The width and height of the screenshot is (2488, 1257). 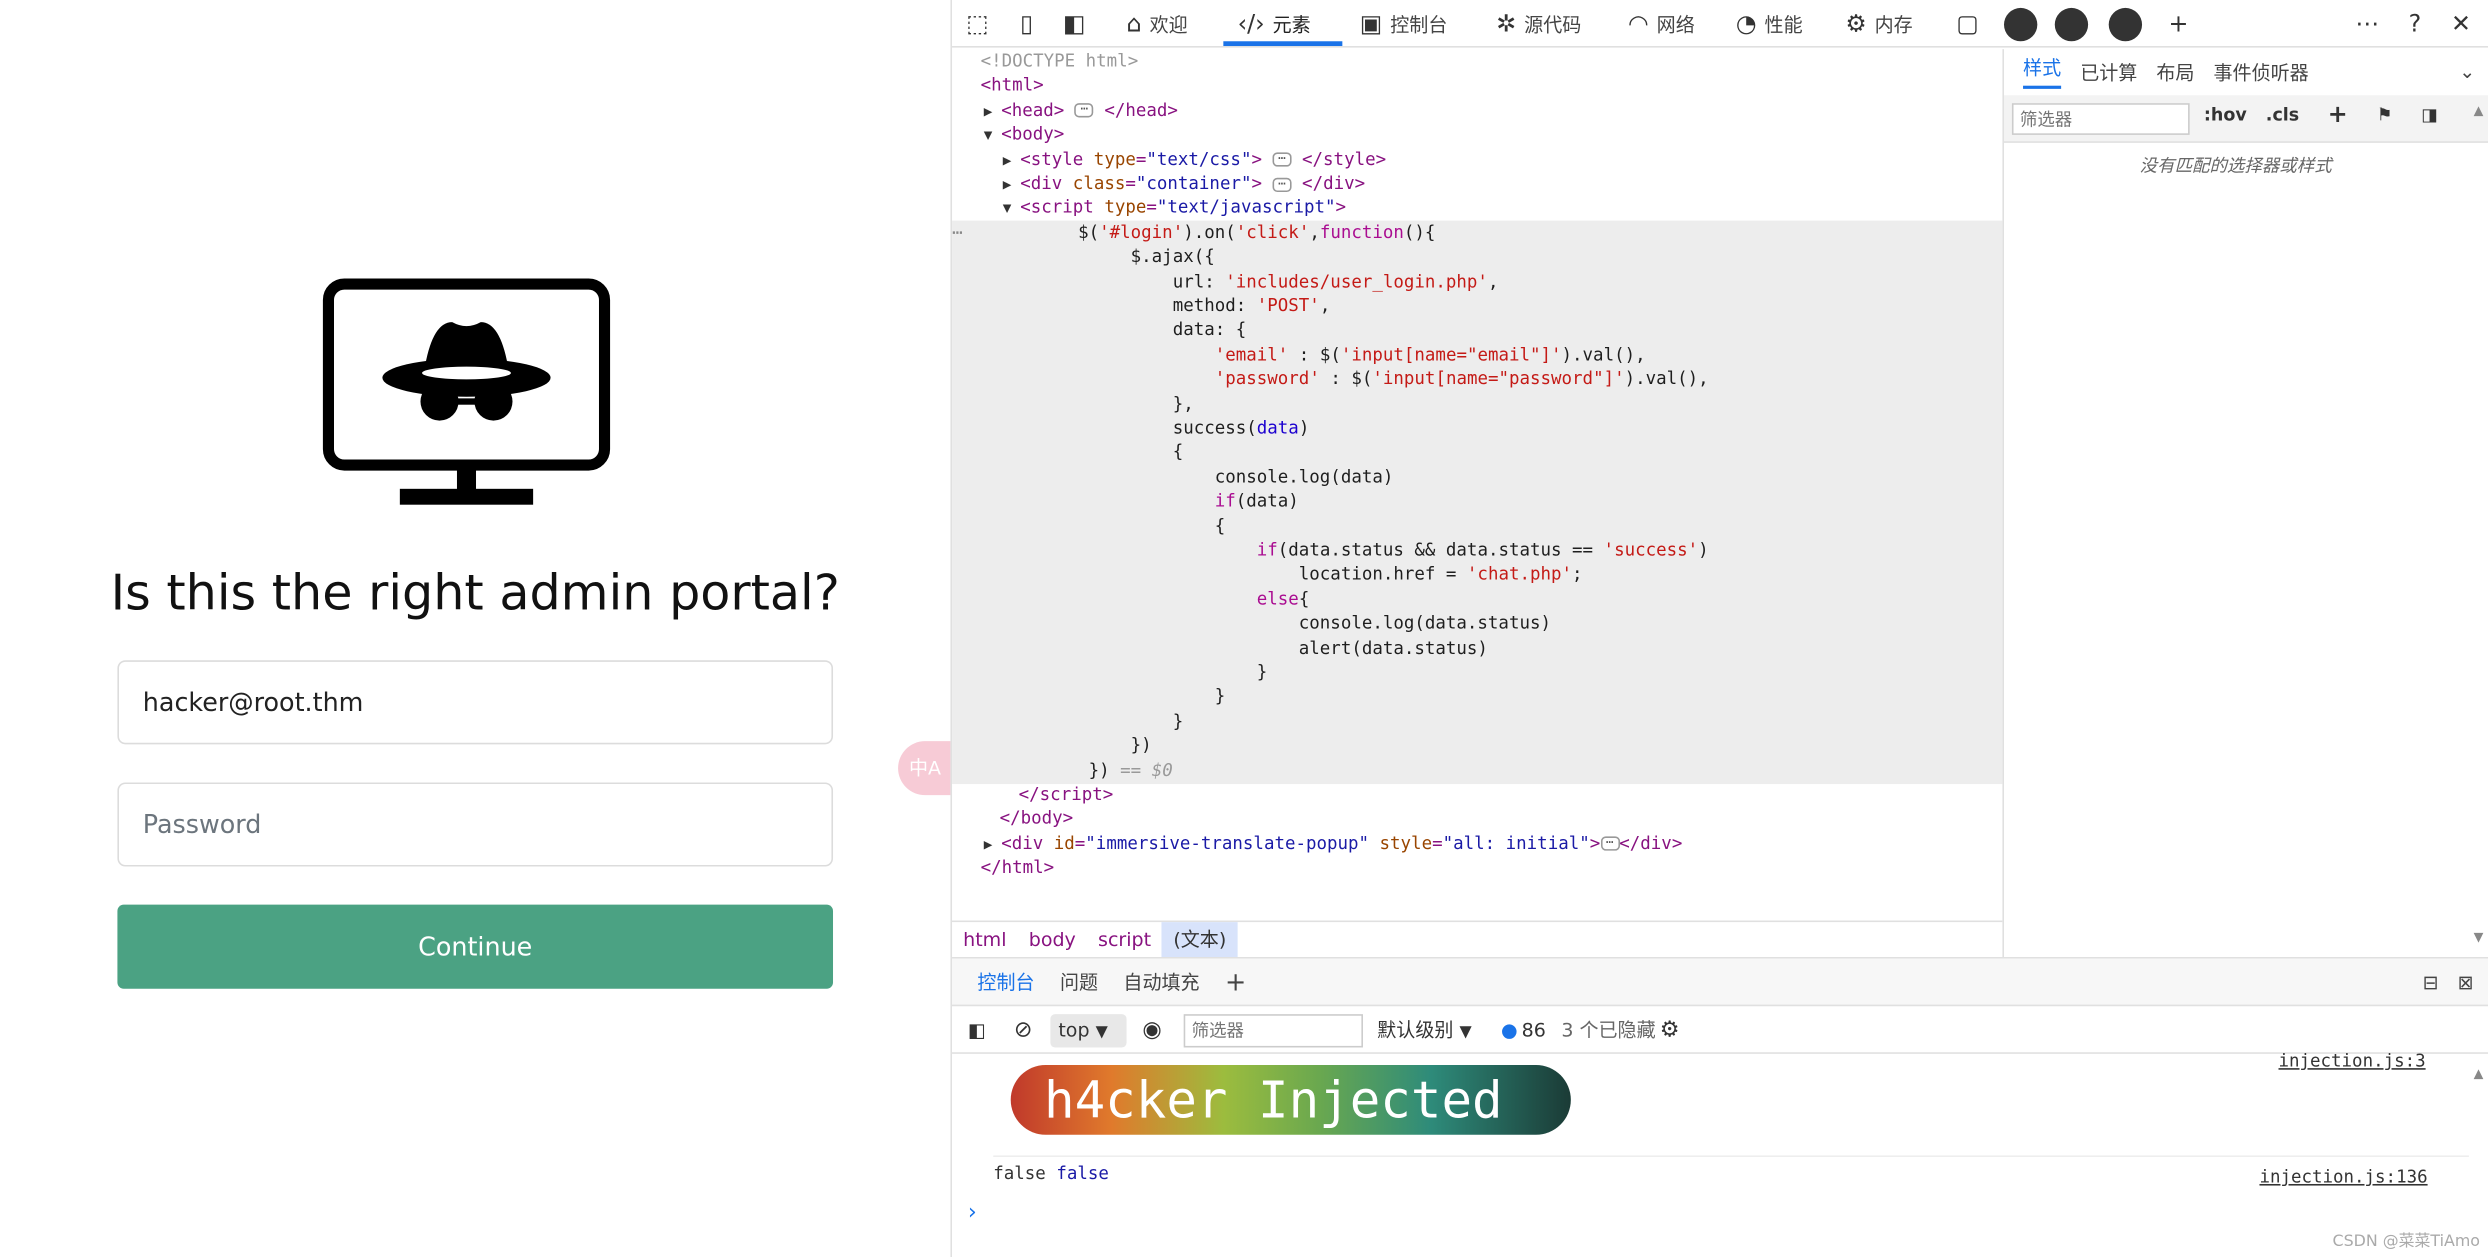 What do you see at coordinates (1157, 24) in the screenshot?
I see `tab-welcome: ⌂ 欢迎` at bounding box center [1157, 24].